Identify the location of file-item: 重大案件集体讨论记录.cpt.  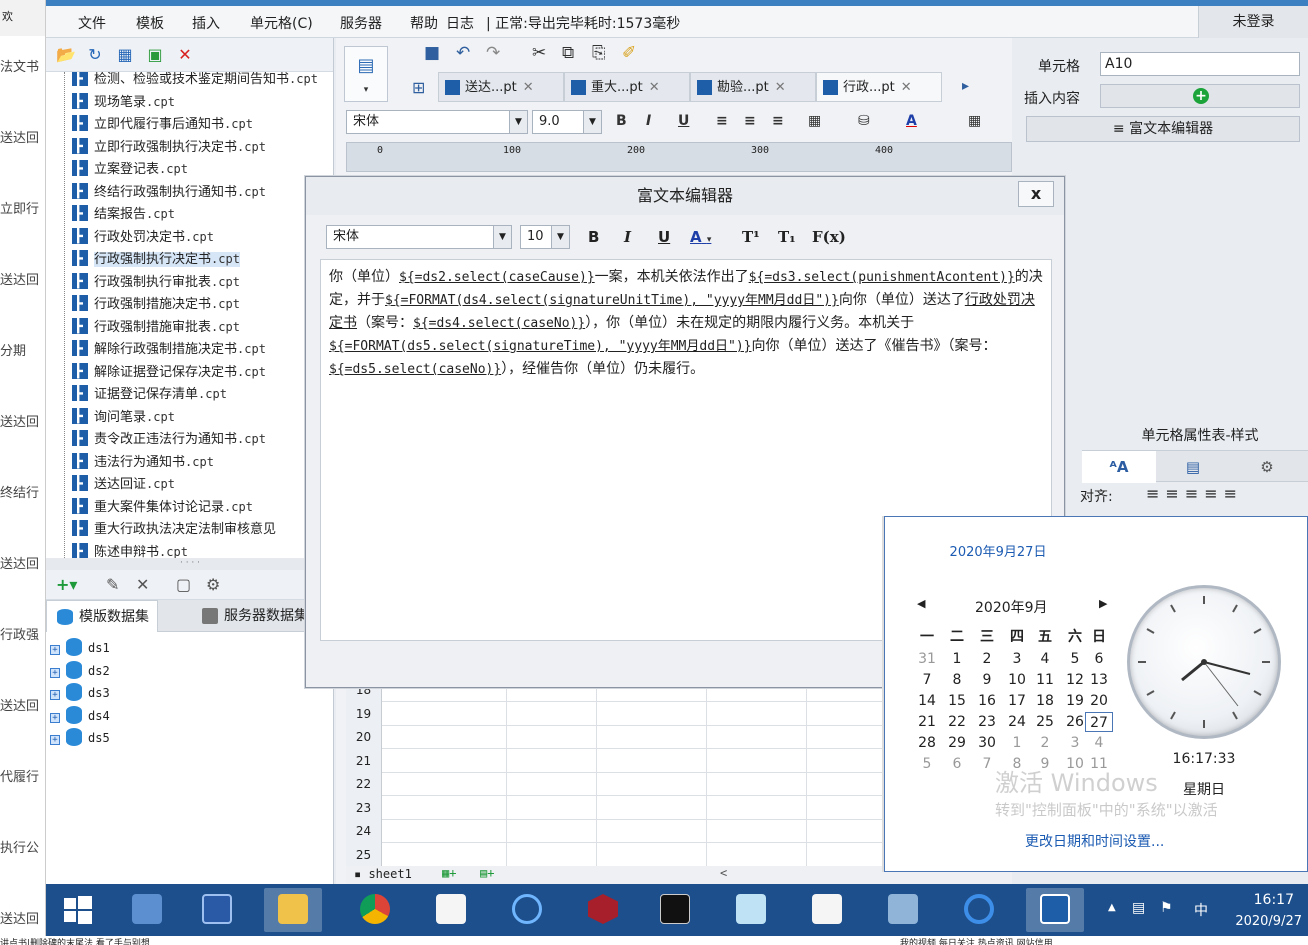
(162, 507).